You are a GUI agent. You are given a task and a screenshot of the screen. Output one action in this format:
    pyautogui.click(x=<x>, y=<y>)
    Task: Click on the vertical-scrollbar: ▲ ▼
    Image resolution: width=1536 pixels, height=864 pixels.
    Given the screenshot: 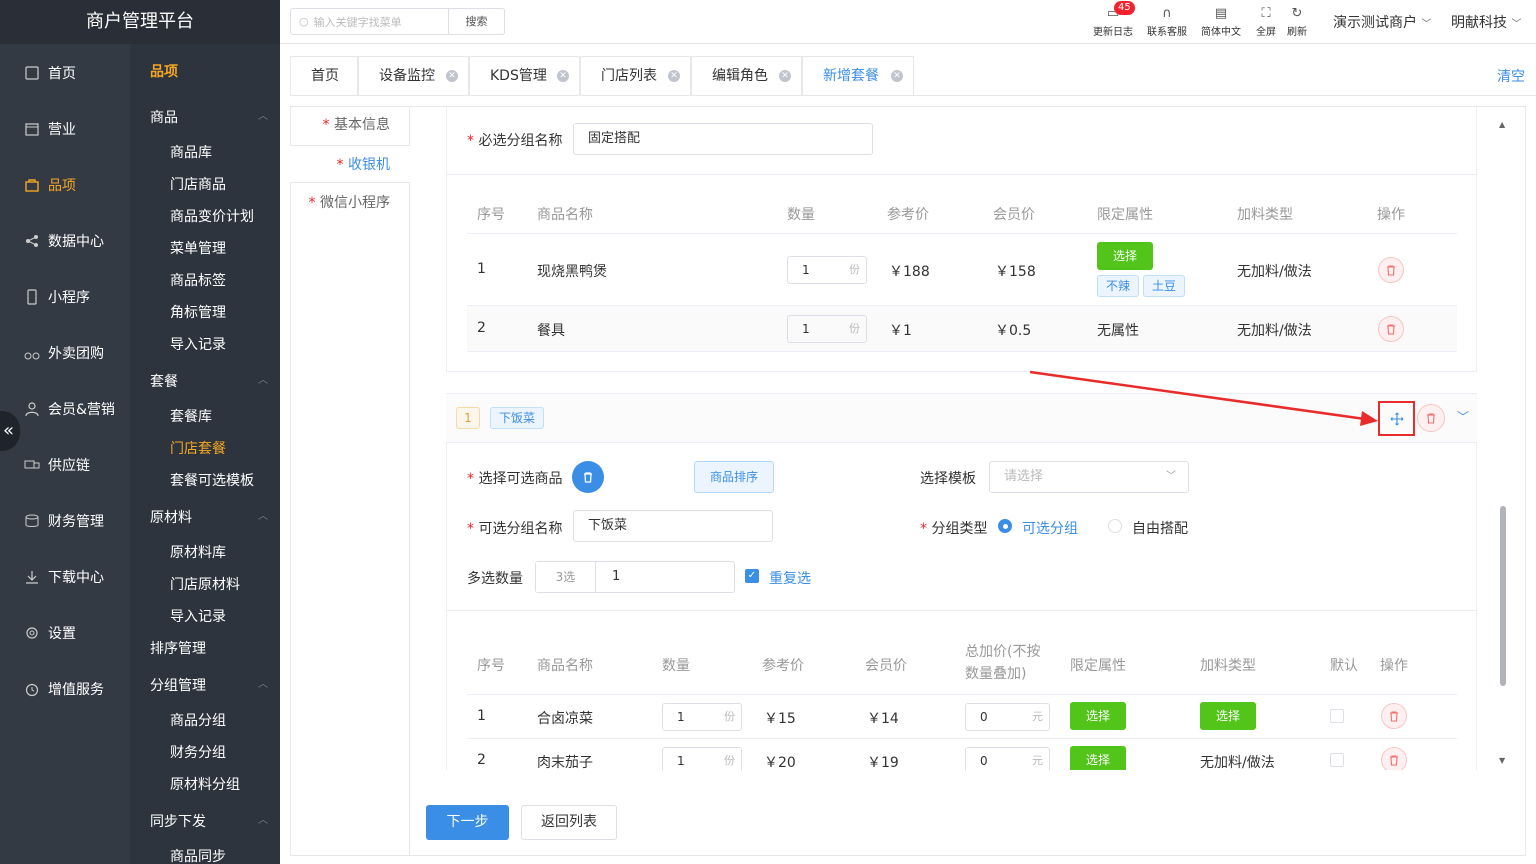 What is the action you would take?
    pyautogui.click(x=1503, y=442)
    